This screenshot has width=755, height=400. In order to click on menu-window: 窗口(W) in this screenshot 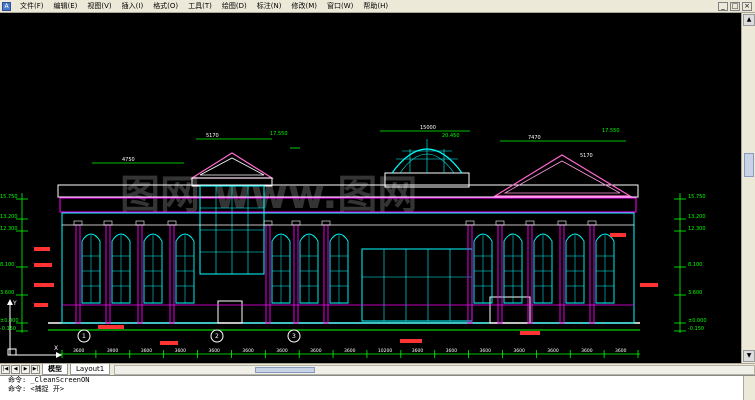, I will do `click(340, 6)`.